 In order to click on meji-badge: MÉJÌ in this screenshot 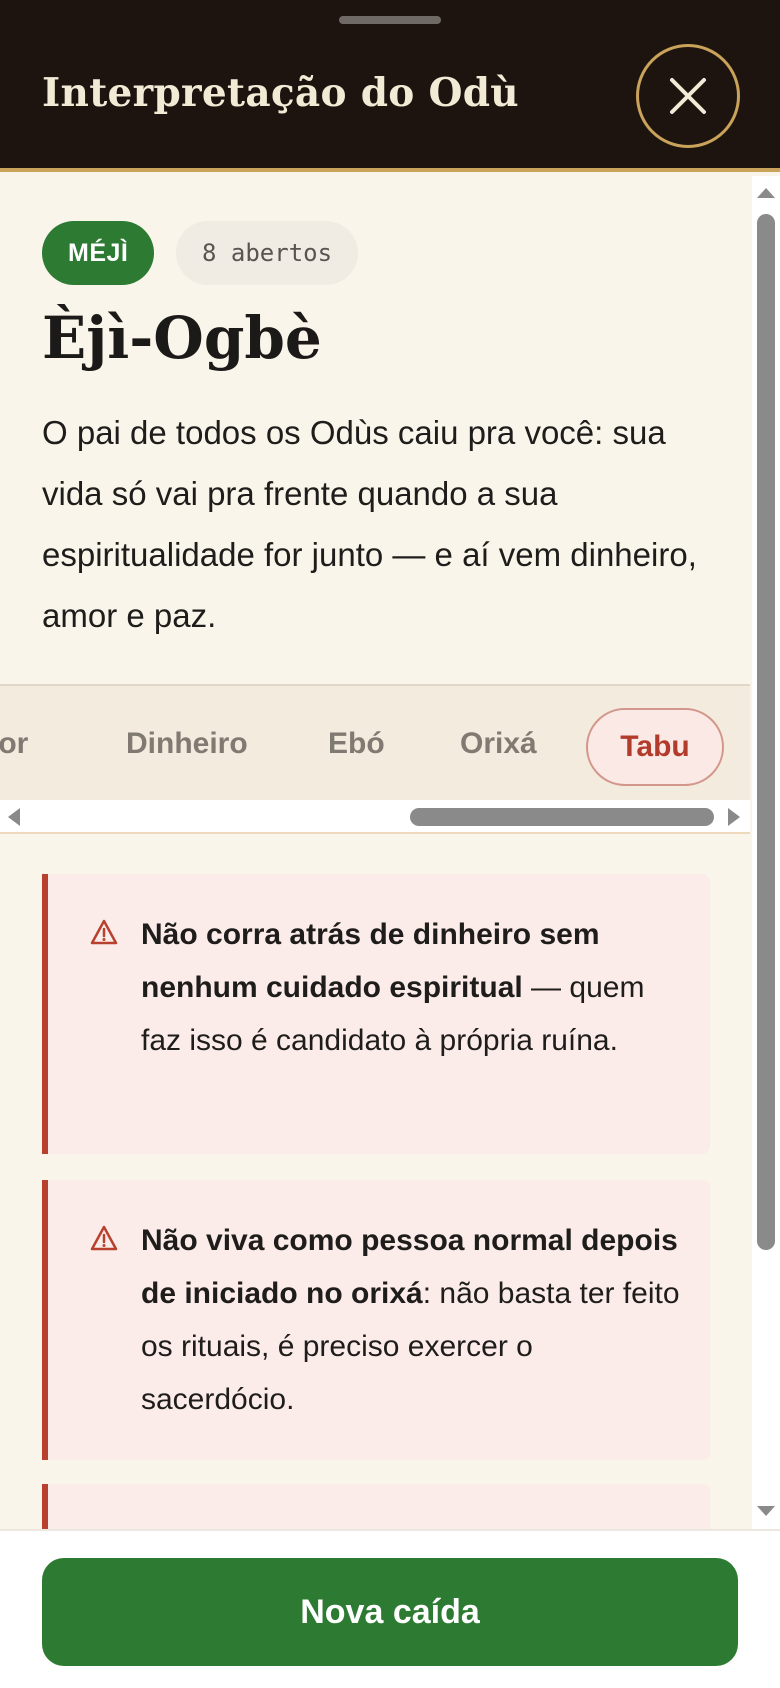, I will do `click(98, 253)`.